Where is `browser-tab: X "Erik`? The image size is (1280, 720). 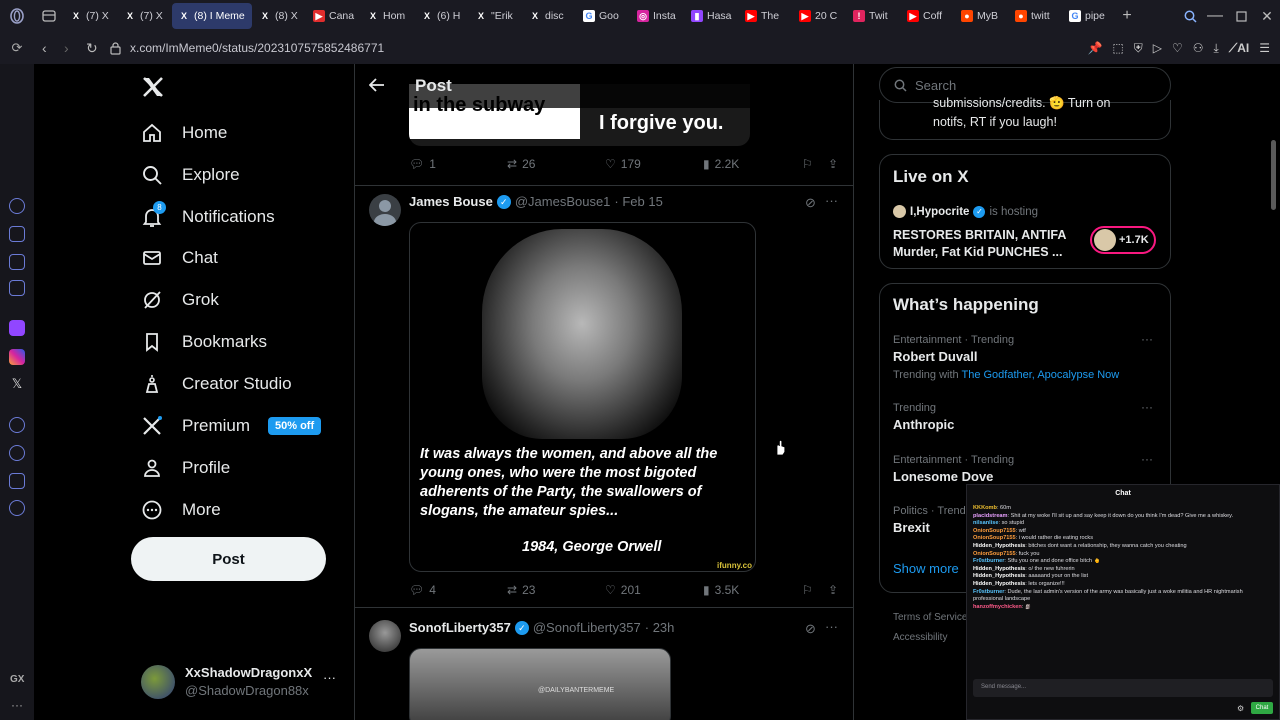 browser-tab: X "Erik is located at coordinates (495, 16).